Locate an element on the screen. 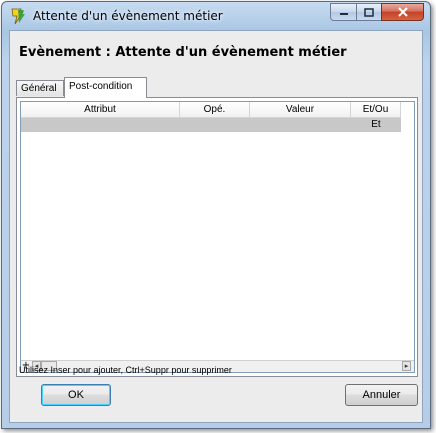 The height and width of the screenshot is (433, 436). grid-header: Attribut Opé. Valeur Et/Ou is located at coordinates (211, 110).